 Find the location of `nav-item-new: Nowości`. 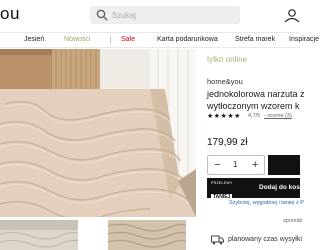

nav-item-new: Nowości is located at coordinates (77, 39).